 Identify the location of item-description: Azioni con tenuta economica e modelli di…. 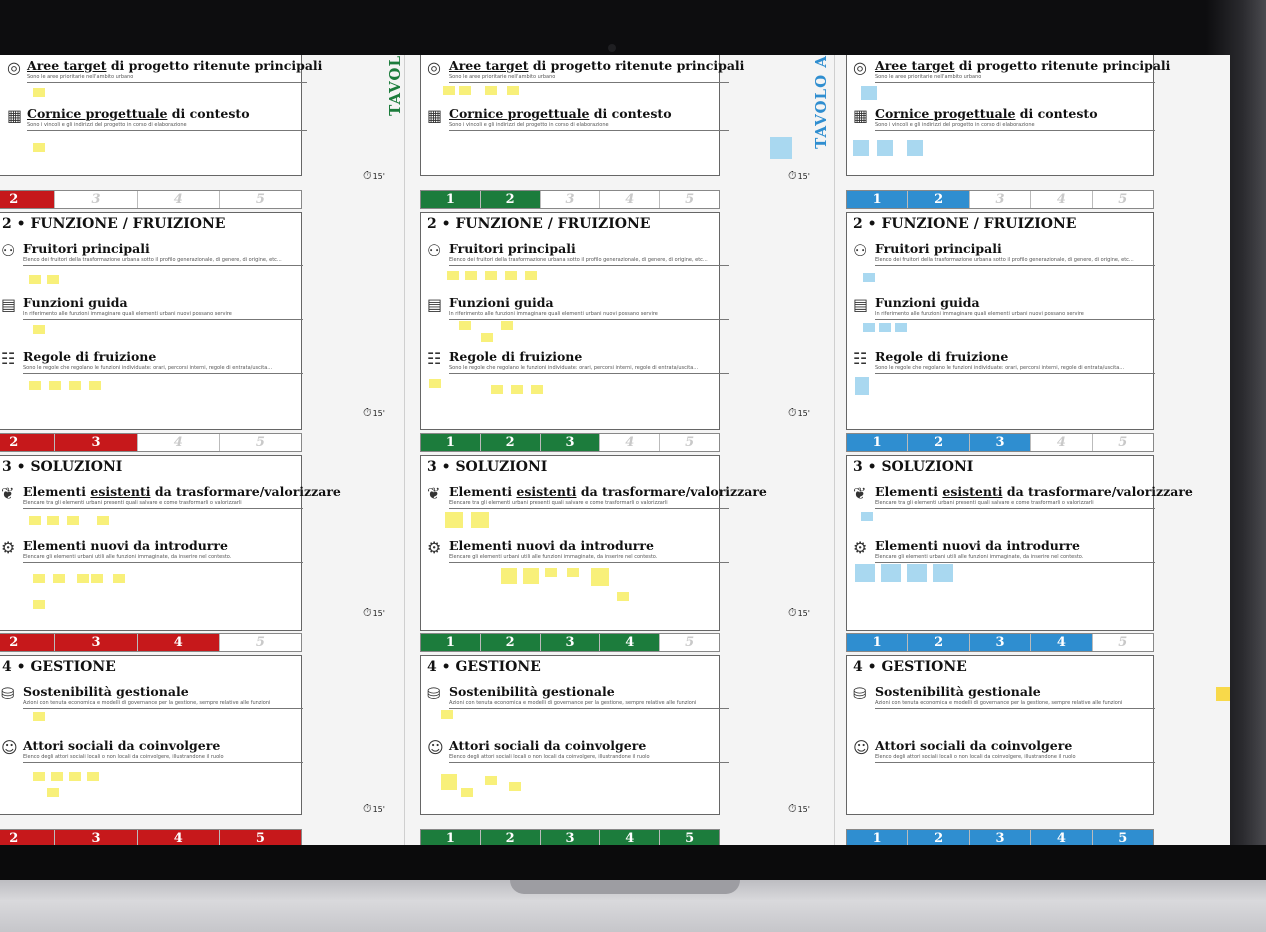
(163, 704).